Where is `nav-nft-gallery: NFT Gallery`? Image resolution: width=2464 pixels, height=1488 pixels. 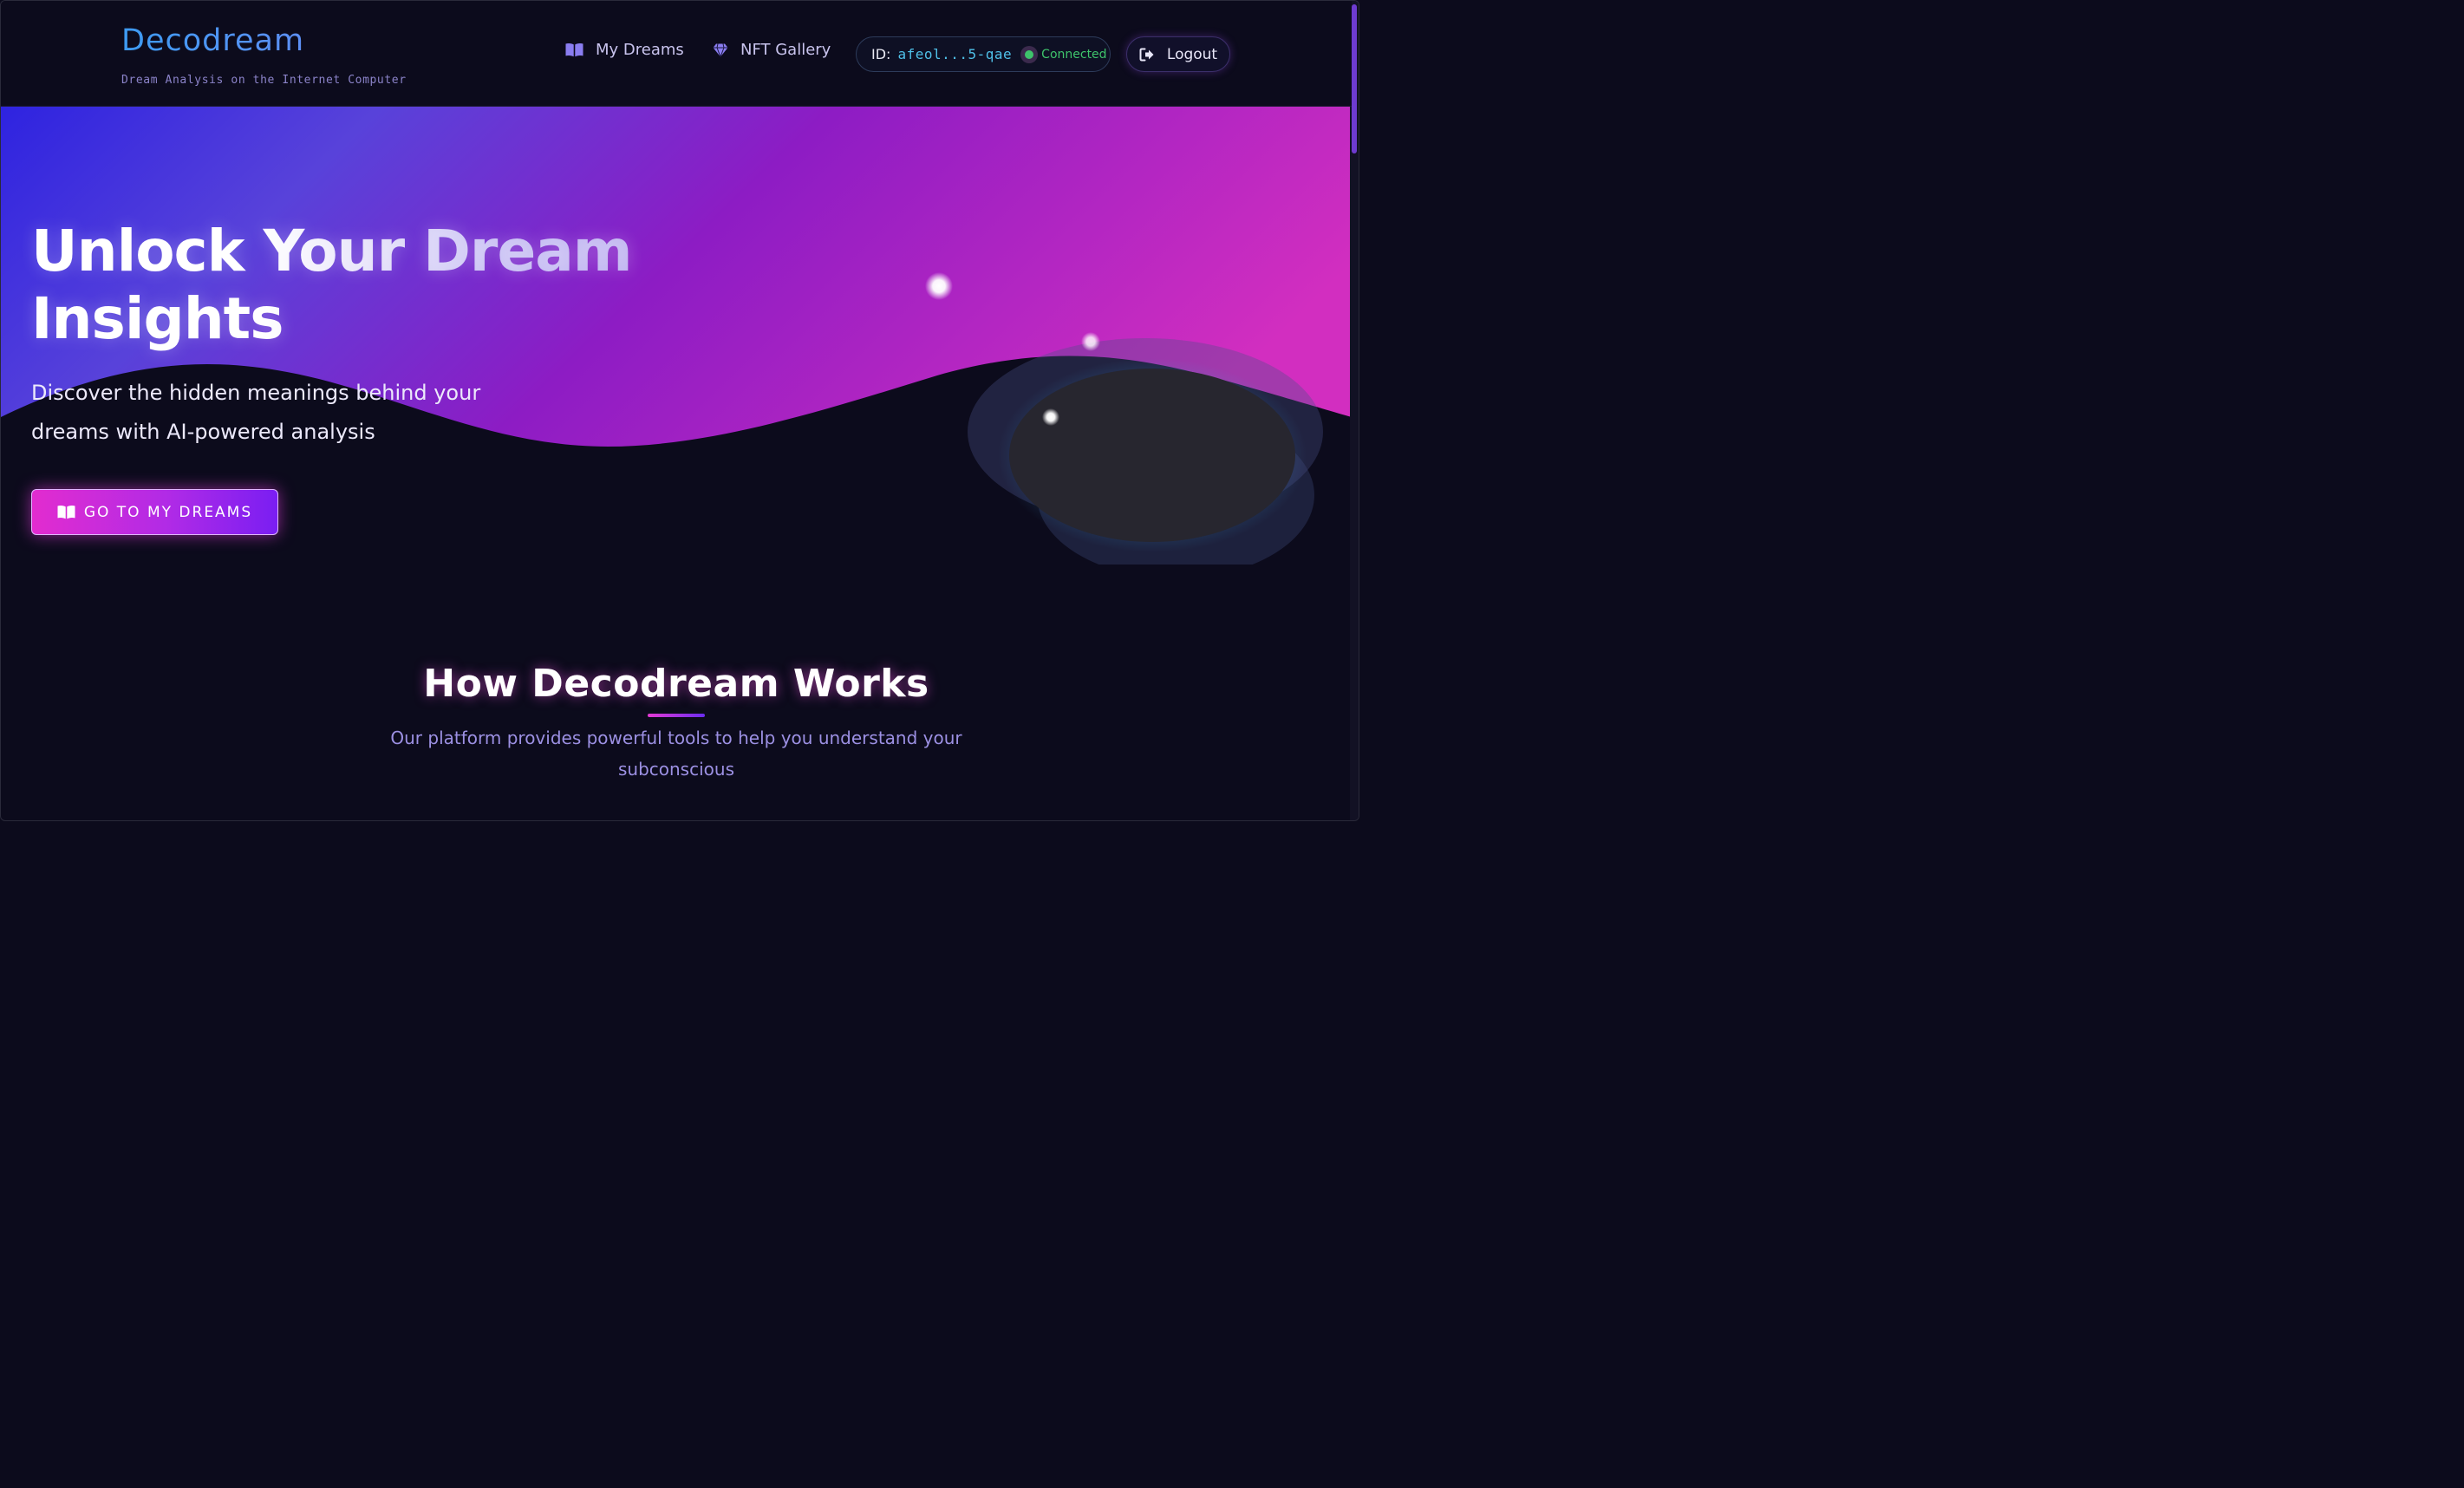 nav-nft-gallery: NFT Gallery is located at coordinates (772, 50).